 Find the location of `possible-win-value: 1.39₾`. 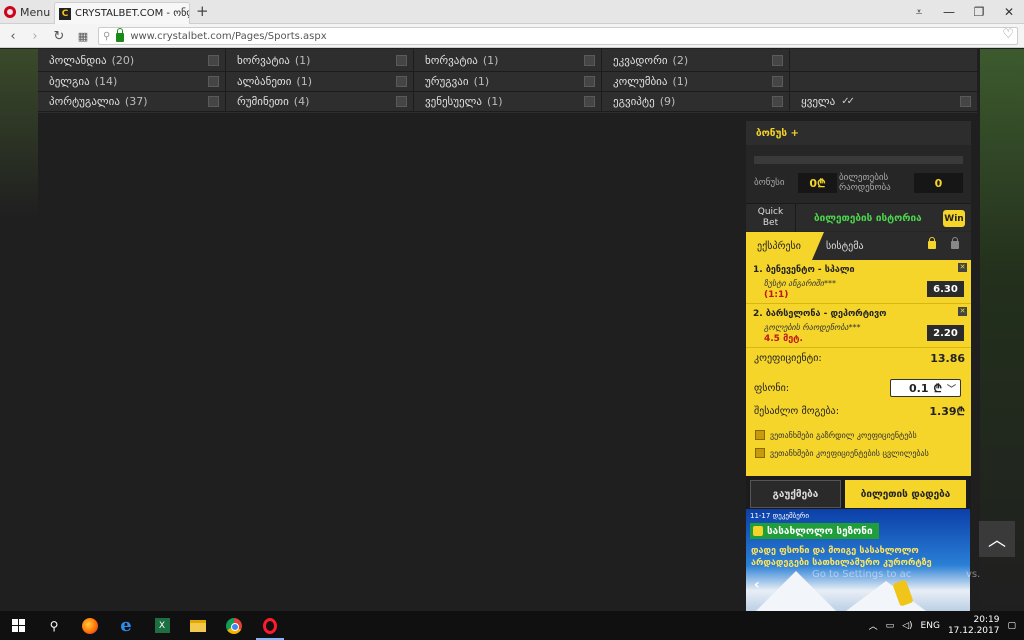

possible-win-value: 1.39₾ is located at coordinates (947, 411).